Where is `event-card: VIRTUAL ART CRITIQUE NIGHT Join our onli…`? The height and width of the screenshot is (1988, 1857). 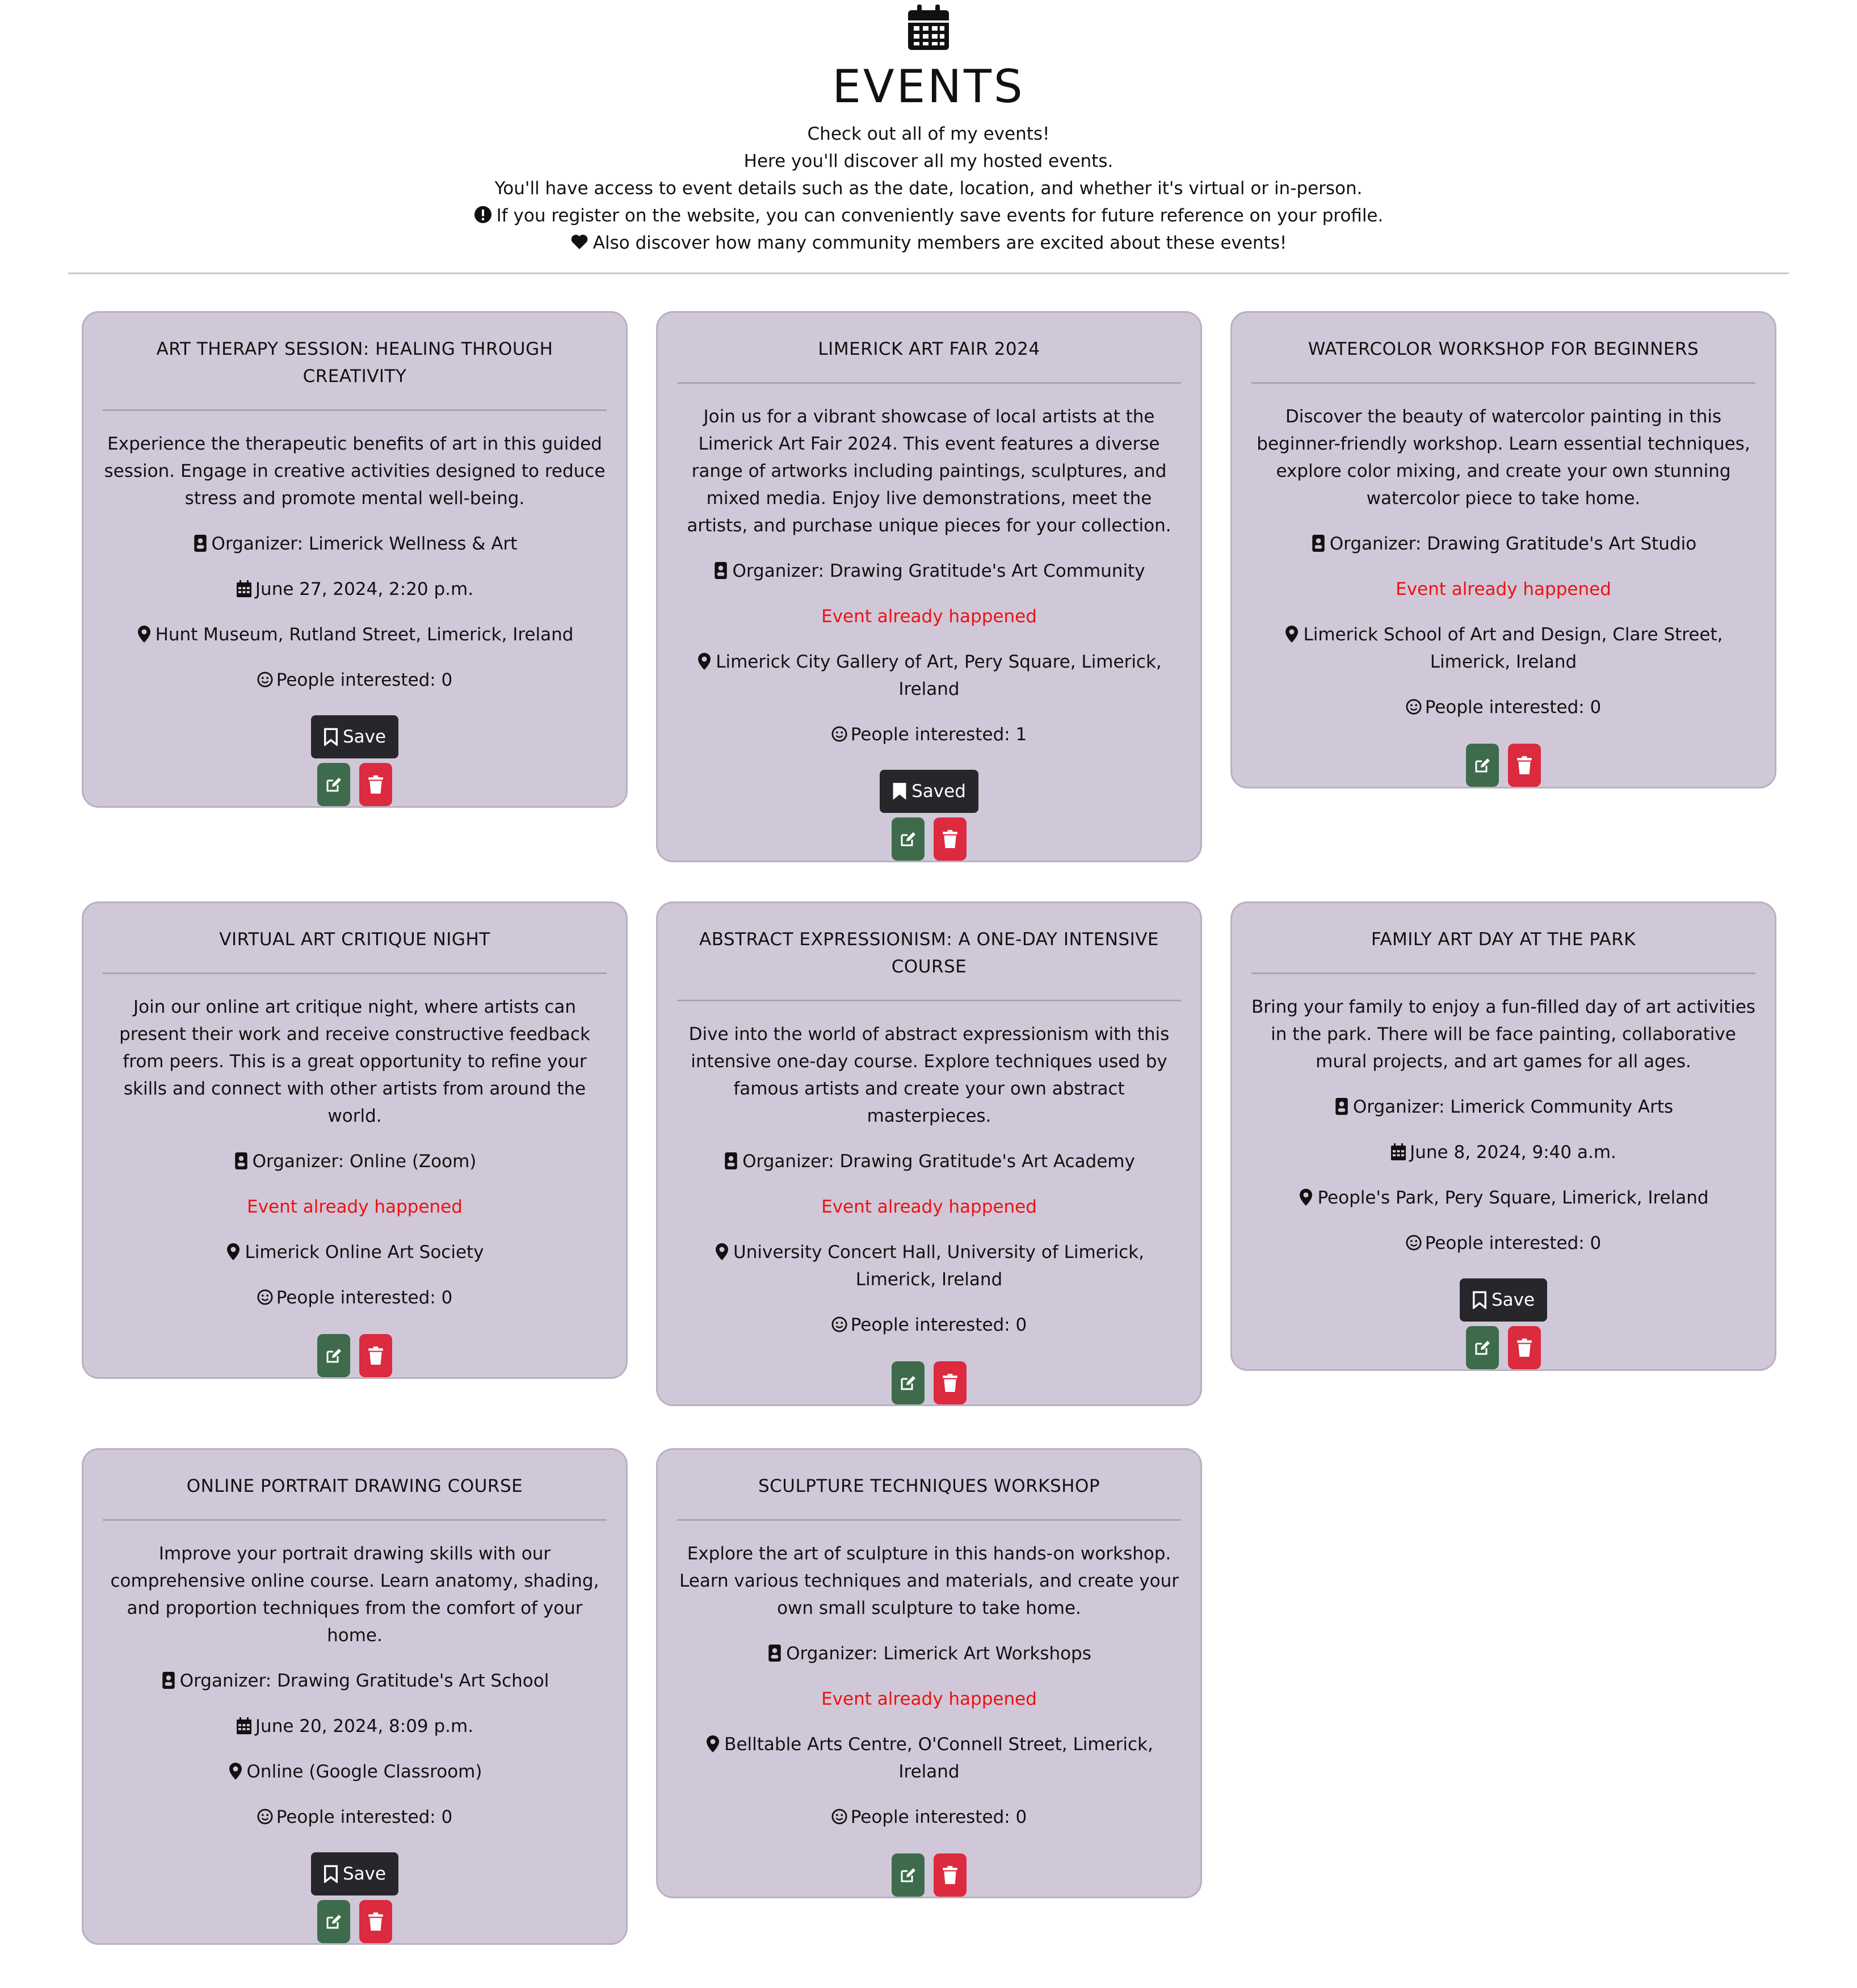 event-card: VIRTUAL ART CRITIQUE NIGHT Join our onli… is located at coordinates (355, 1140).